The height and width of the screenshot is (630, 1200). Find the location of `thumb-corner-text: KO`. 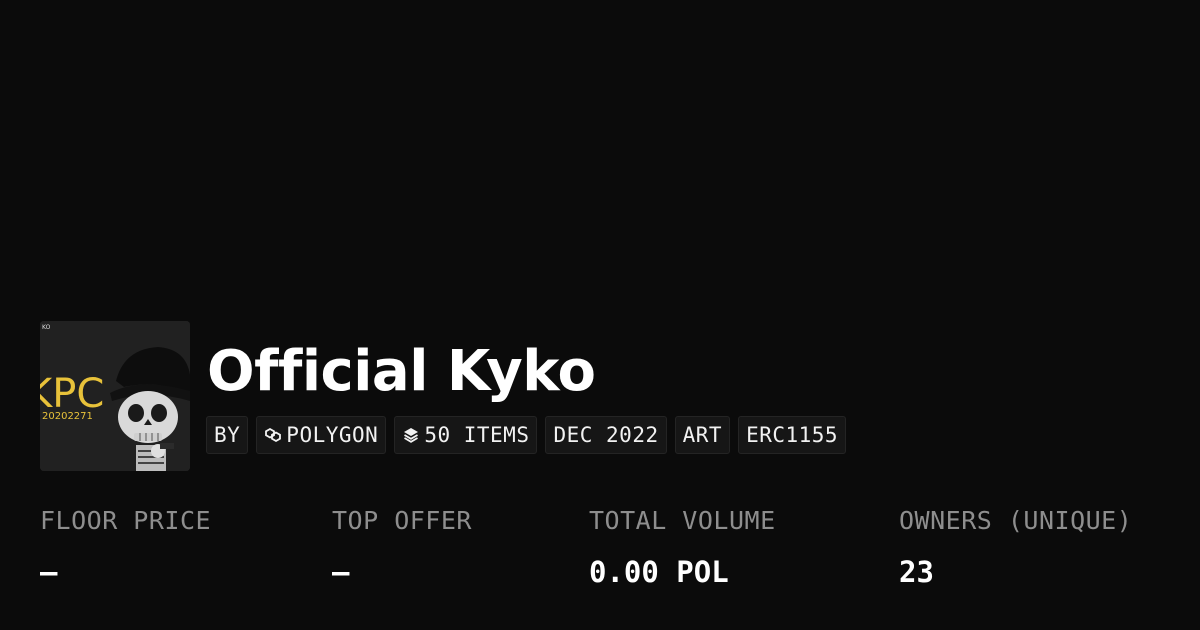

thumb-corner-text: KO is located at coordinates (46, 327).